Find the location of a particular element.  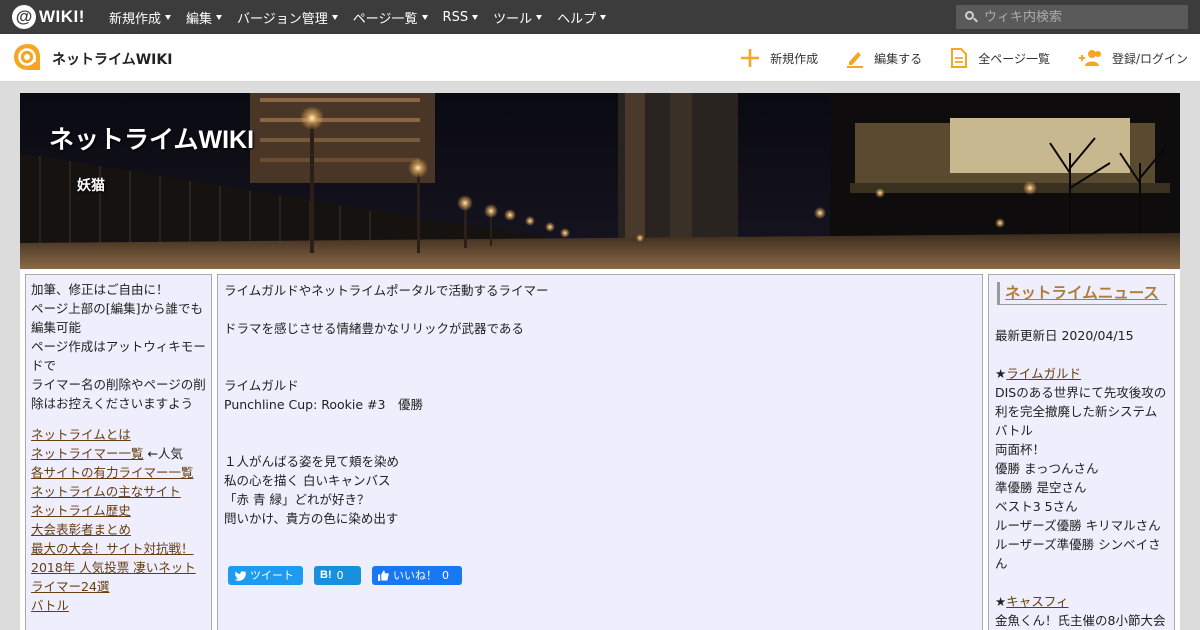

news-link: ライムガルド is located at coordinates (1043, 373).